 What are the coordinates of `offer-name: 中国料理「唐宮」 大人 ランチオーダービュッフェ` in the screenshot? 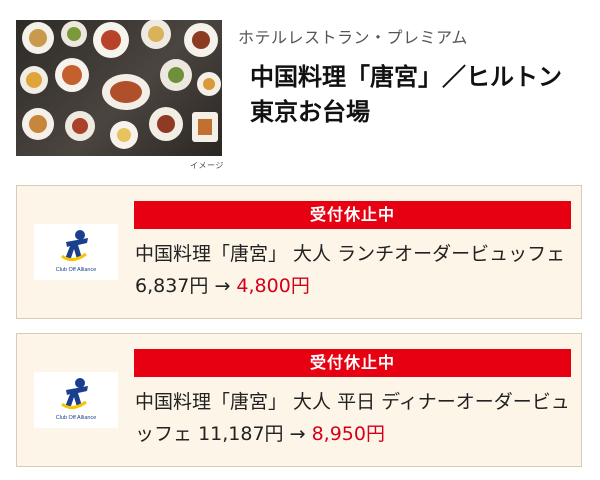 It's located at (350, 254).